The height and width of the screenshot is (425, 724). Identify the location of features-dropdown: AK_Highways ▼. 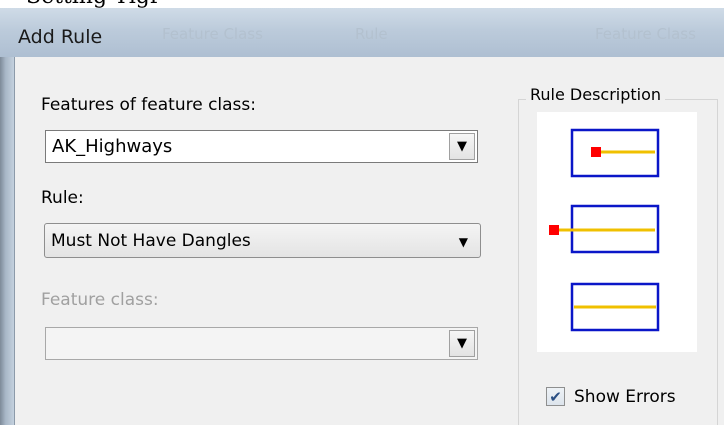
(261, 146).